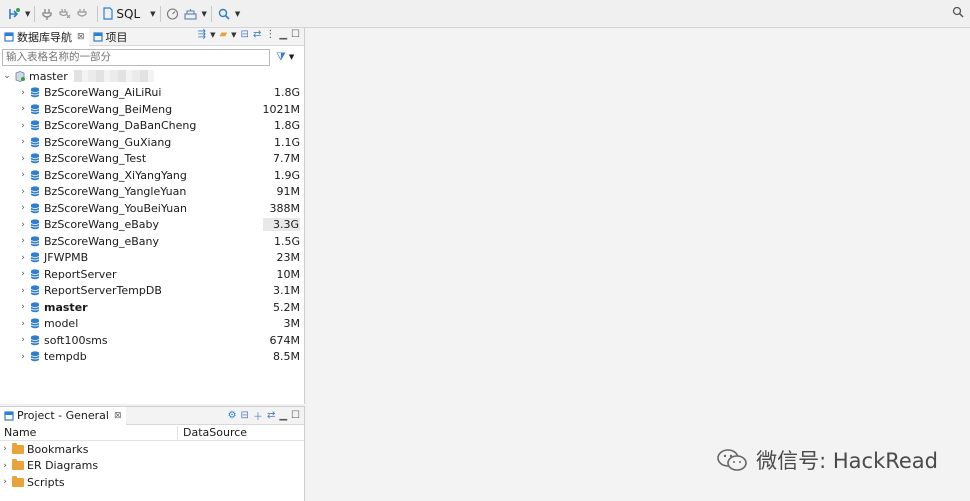 This screenshot has width=970, height=501. I want to click on new-connection-icon, so click(14, 14).